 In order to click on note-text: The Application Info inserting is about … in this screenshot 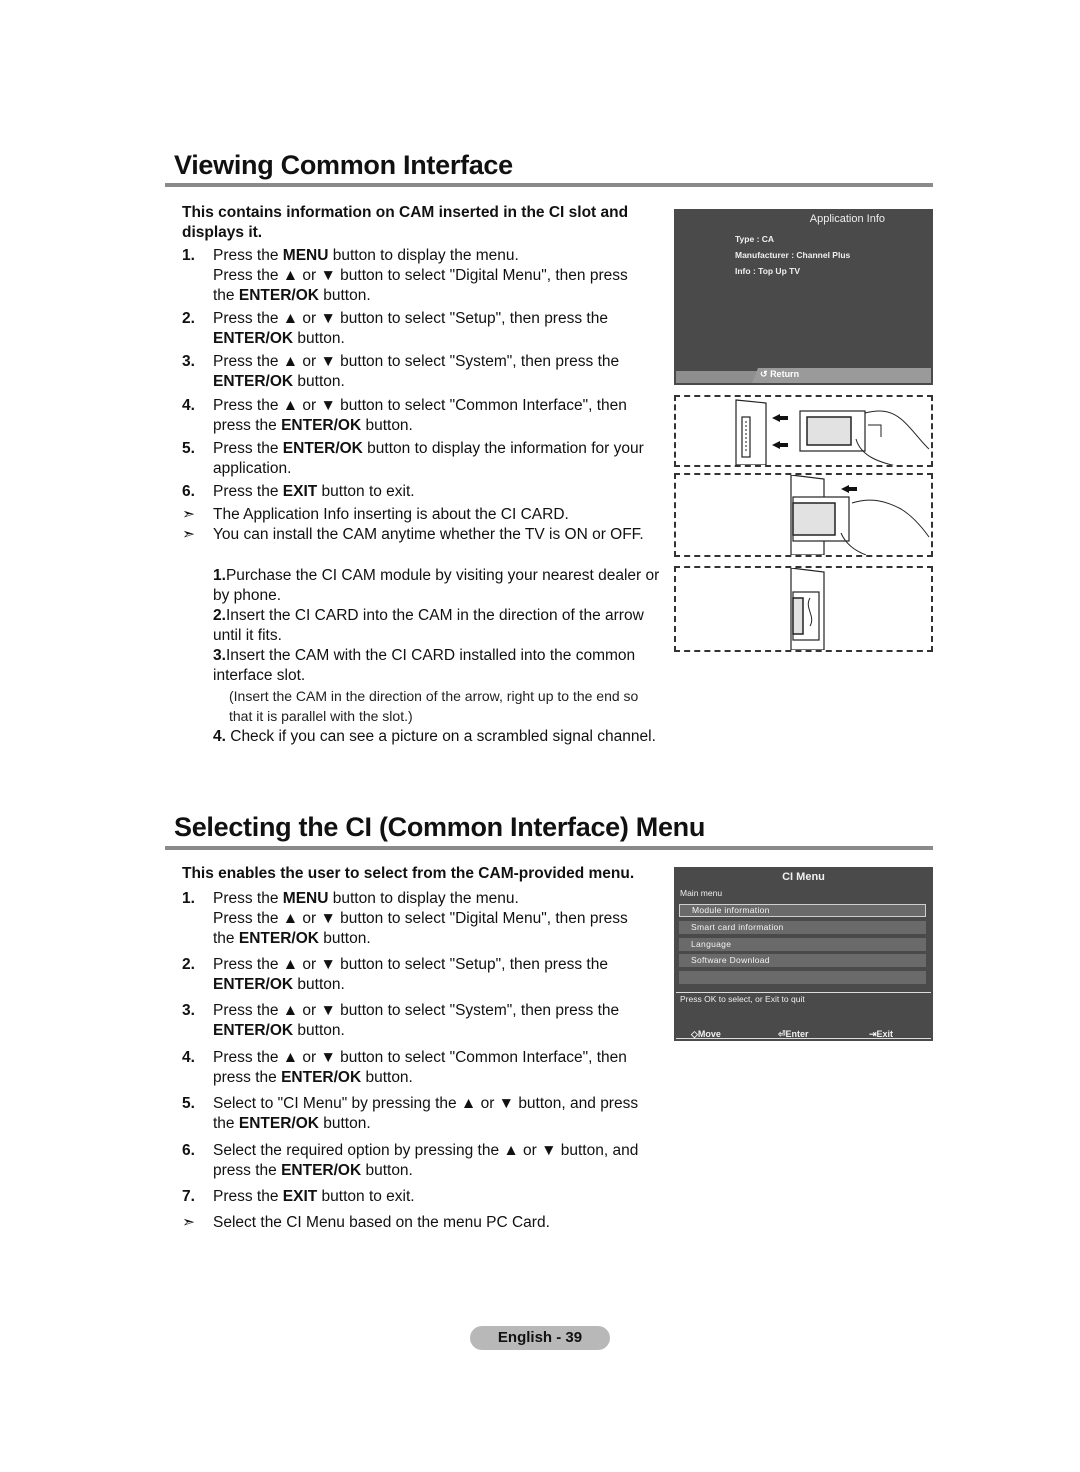, I will do `click(391, 514)`.